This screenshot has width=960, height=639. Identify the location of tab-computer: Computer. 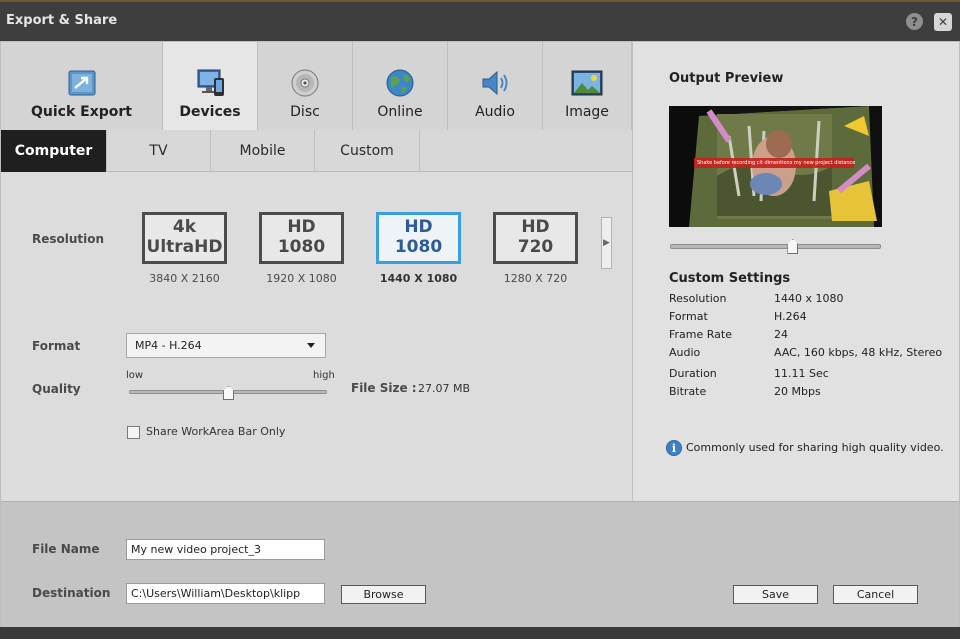
(54, 151).